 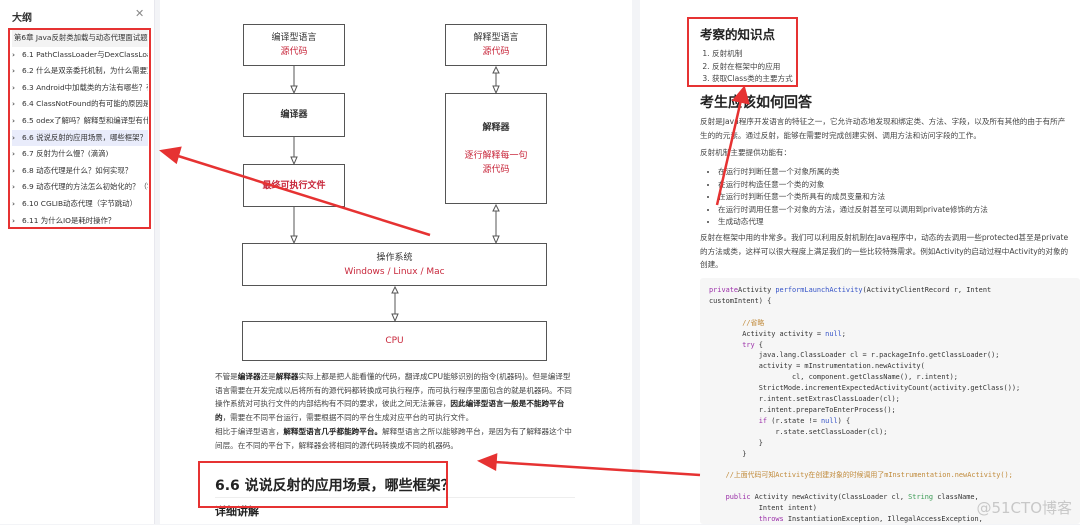 What do you see at coordinates (249, 431) in the screenshot?
I see `text-run: 相比于编译型语言，` at bounding box center [249, 431].